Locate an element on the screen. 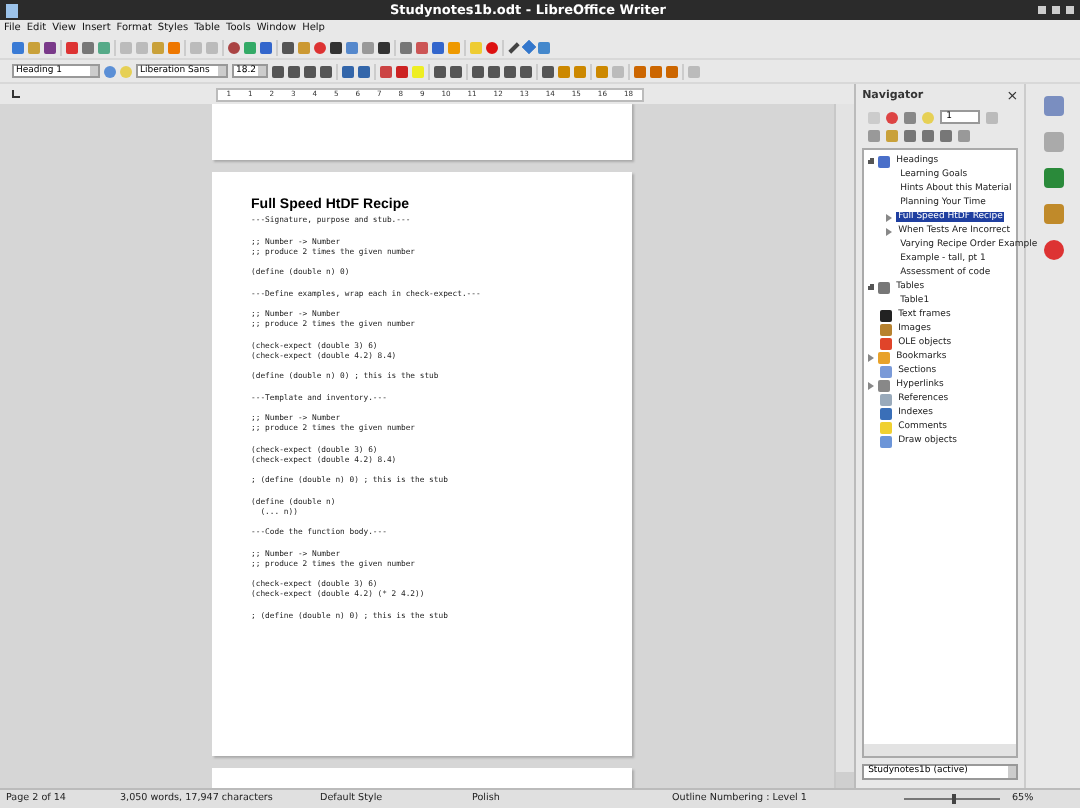 The image size is (1080, 808). collapsed-arrow-icon is located at coordinates (889, 231).